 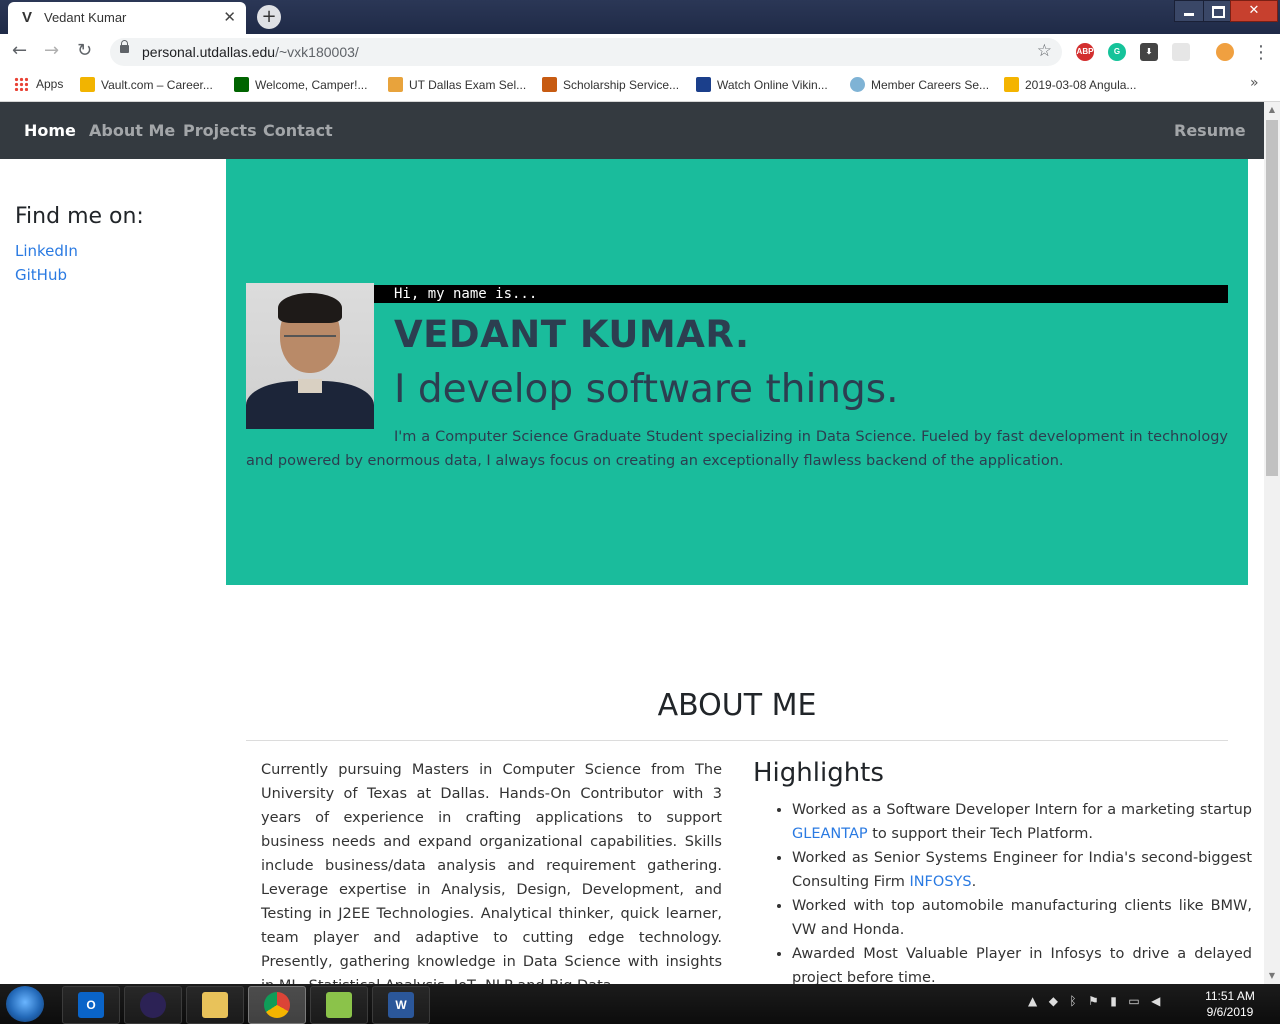 What do you see at coordinates (1210, 130) in the screenshot?
I see `nav-resume: Resume` at bounding box center [1210, 130].